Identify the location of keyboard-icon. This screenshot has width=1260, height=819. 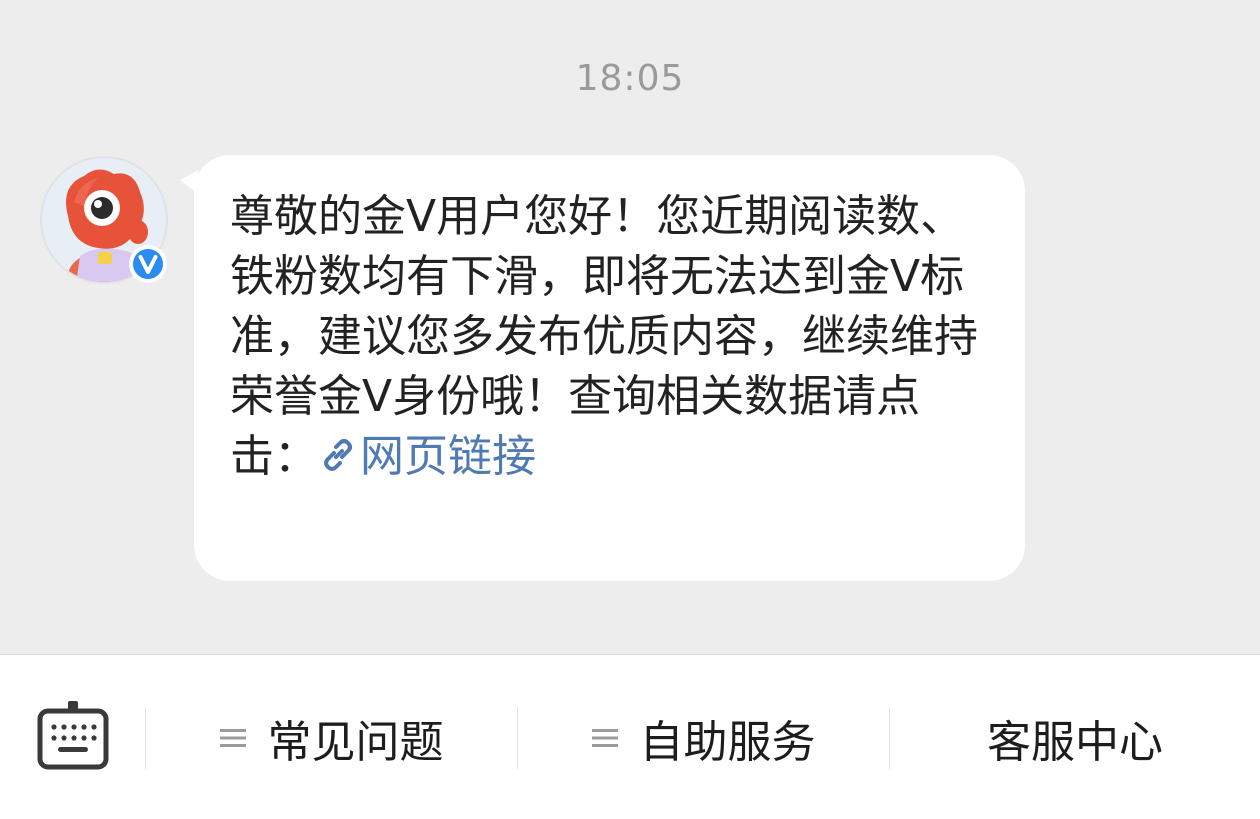
(73, 735).